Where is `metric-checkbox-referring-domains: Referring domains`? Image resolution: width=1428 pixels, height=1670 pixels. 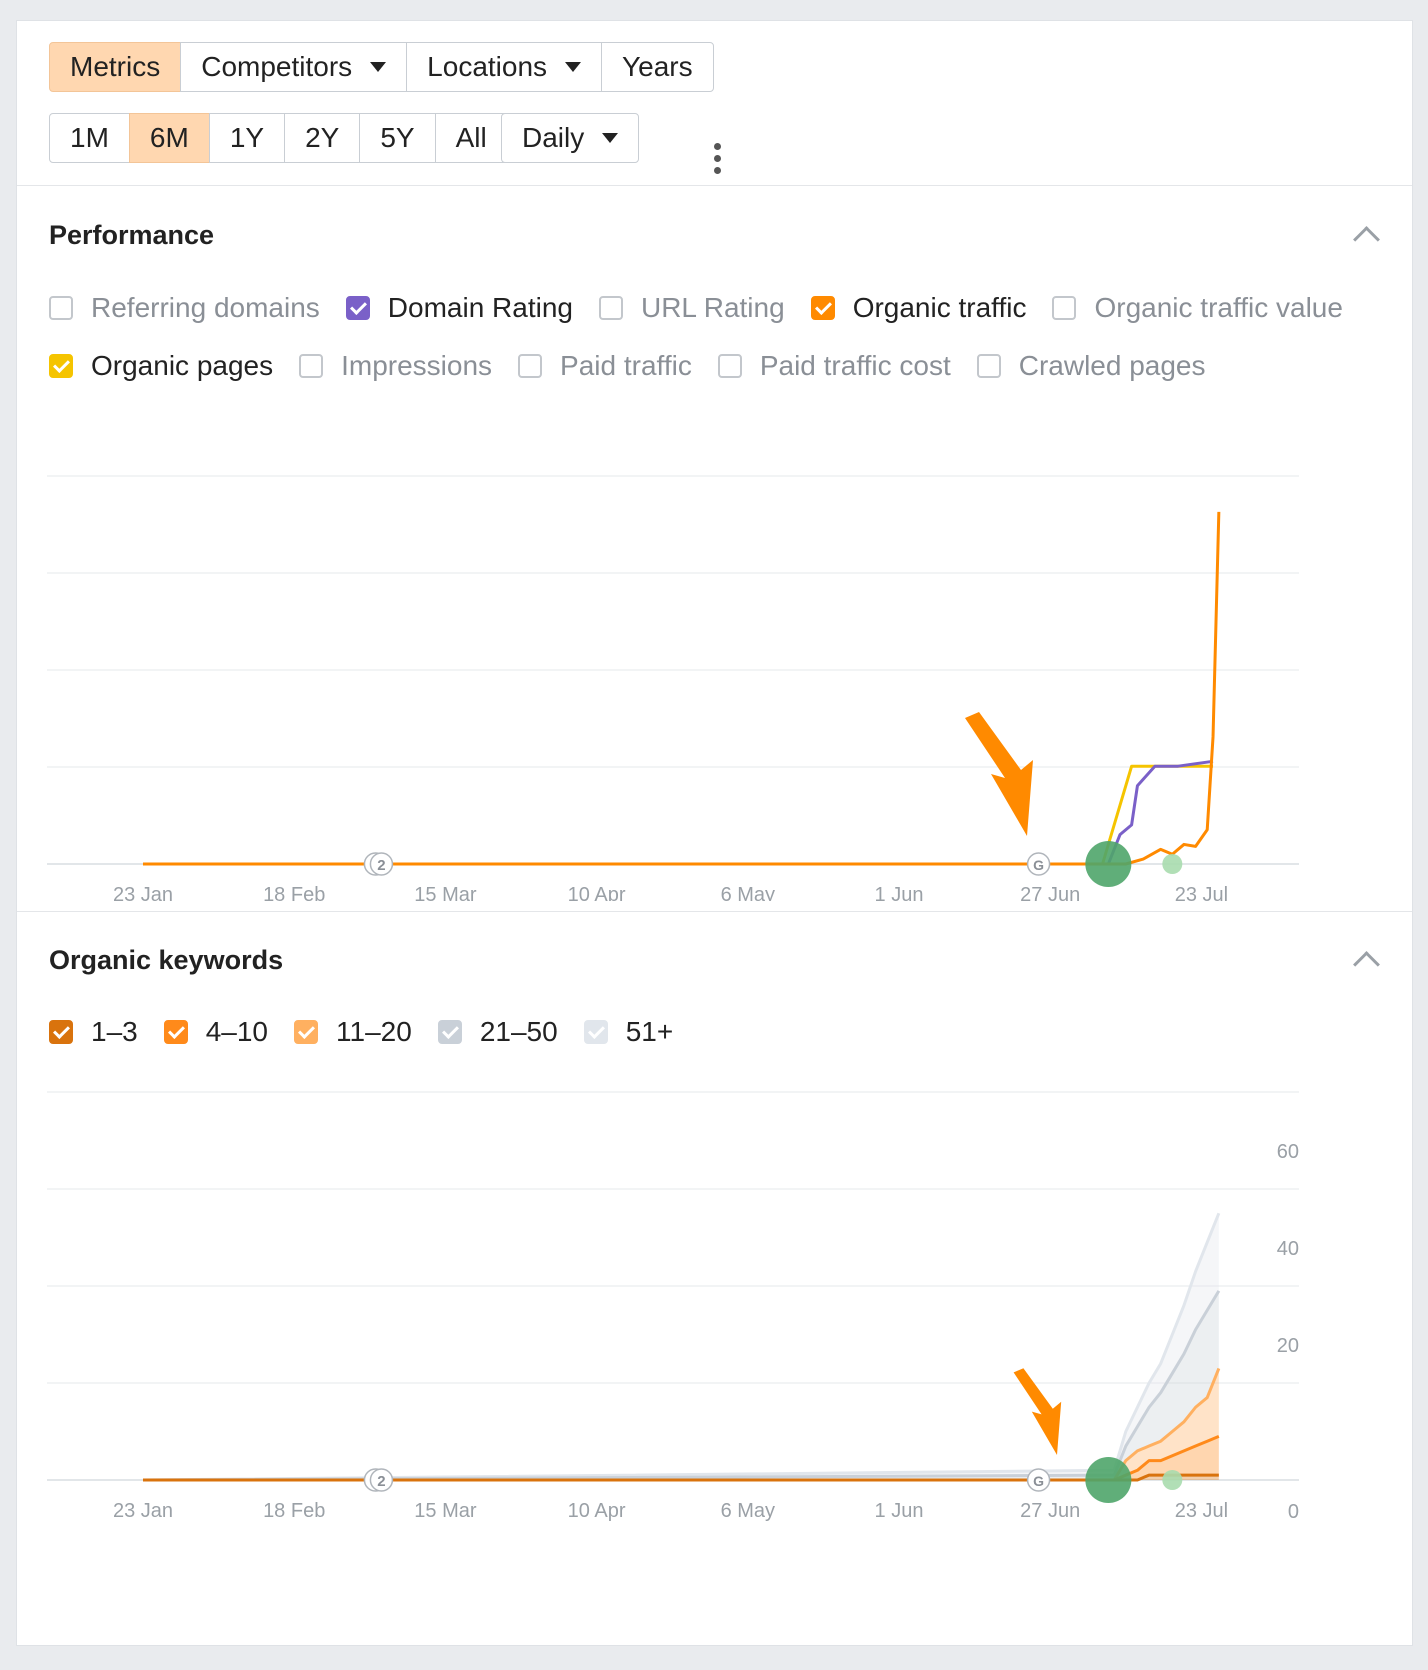
metric-checkbox-referring-domains: Referring domains is located at coordinates (184, 308).